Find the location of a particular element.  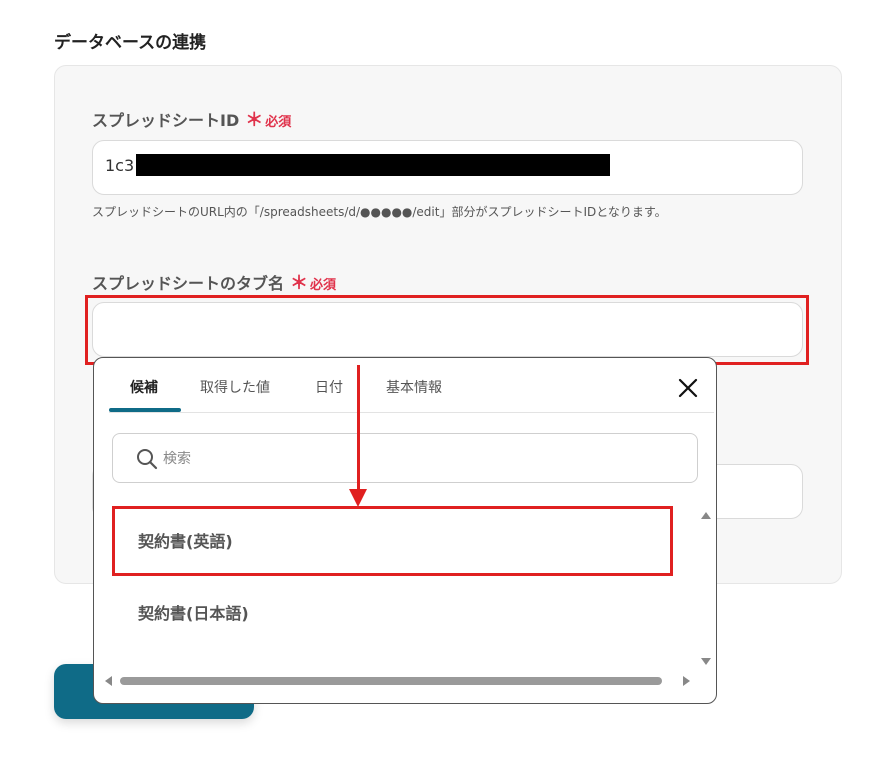

scroll-down-icon is located at coordinates (706, 661).